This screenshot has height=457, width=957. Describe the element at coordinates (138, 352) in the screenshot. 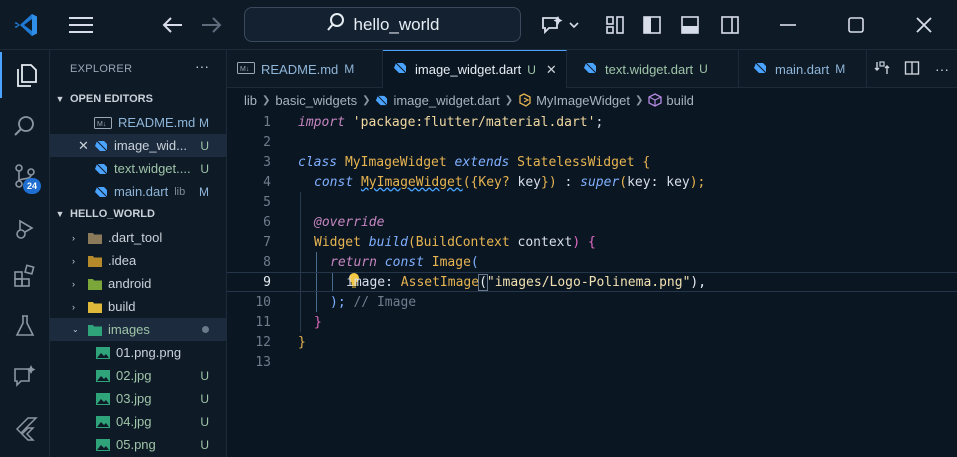

I see `file-01-png: 01.png.png` at that location.